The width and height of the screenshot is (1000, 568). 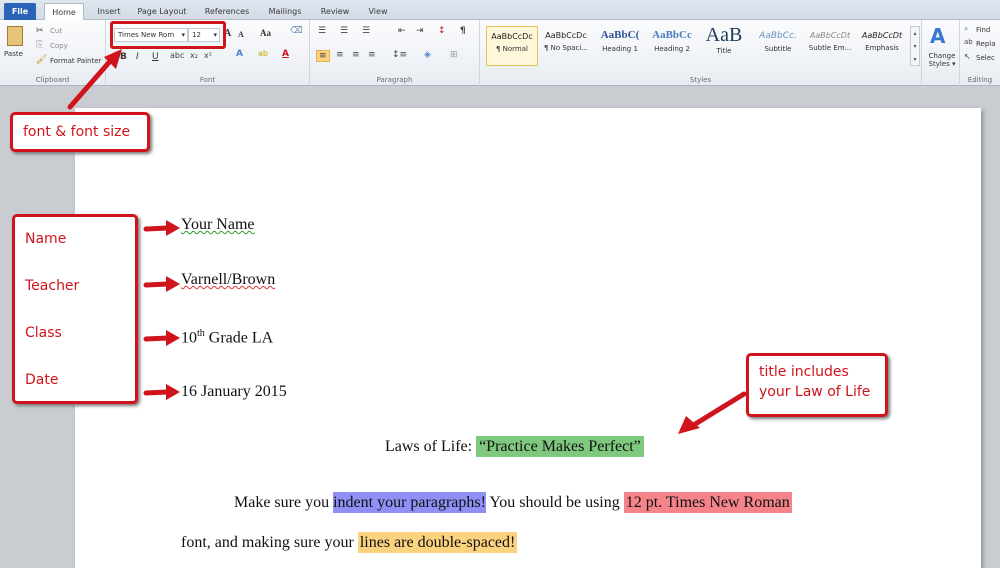 I want to click on cut-button: Cut, so click(x=56, y=31).